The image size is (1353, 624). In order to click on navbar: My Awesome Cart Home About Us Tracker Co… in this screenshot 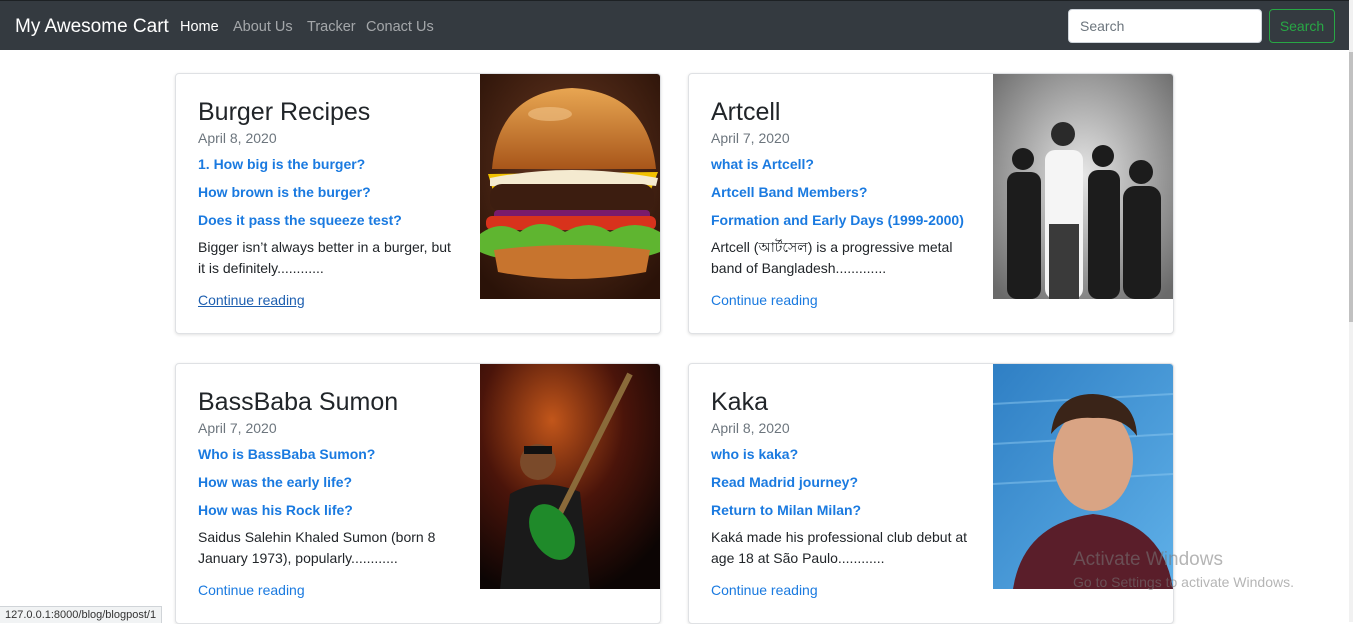, I will do `click(674, 25)`.